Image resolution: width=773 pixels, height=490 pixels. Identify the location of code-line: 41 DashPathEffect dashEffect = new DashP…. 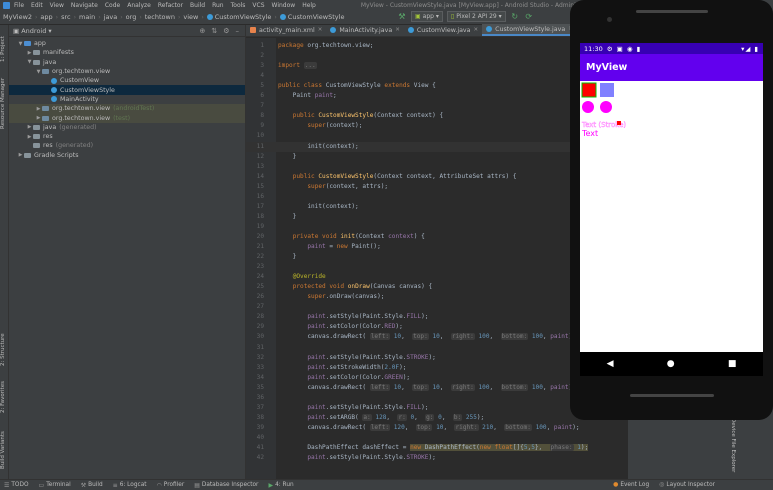
(437, 448).